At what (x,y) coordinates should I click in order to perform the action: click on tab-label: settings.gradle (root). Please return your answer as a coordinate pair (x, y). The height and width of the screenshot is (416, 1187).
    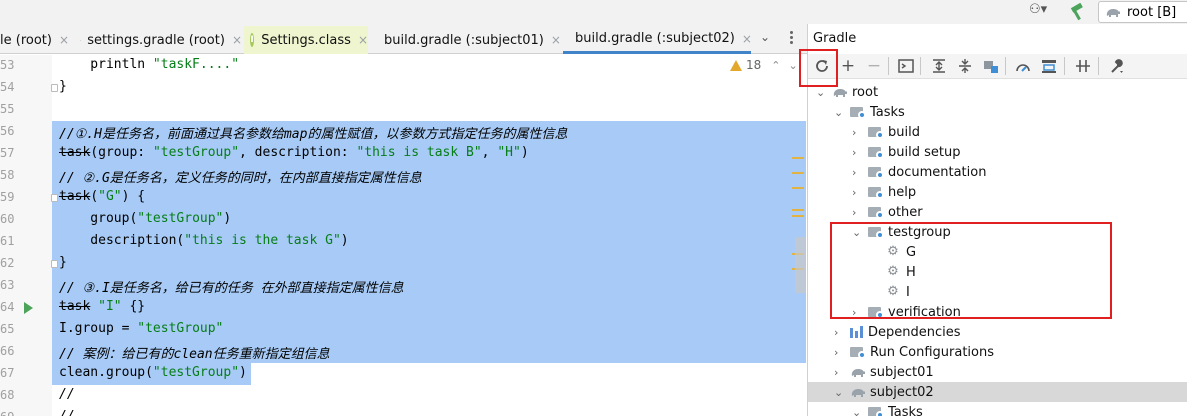
    Looking at the image, I should click on (156, 40).